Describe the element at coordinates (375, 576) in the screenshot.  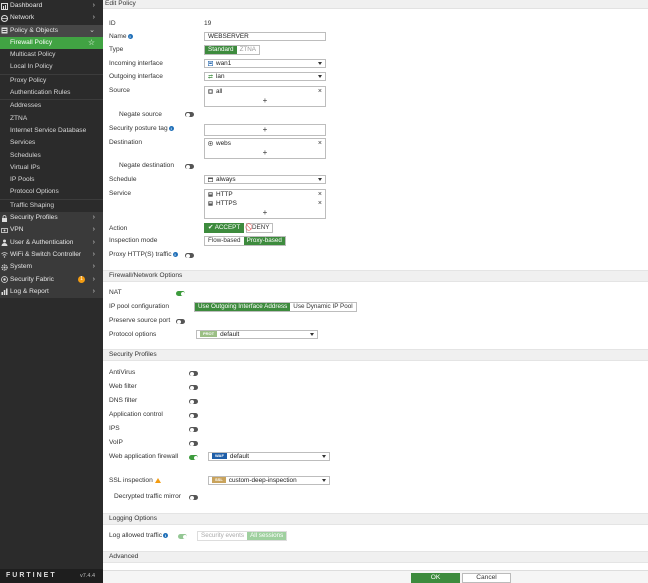
I see `dialog-footer: OK Cancel` at that location.